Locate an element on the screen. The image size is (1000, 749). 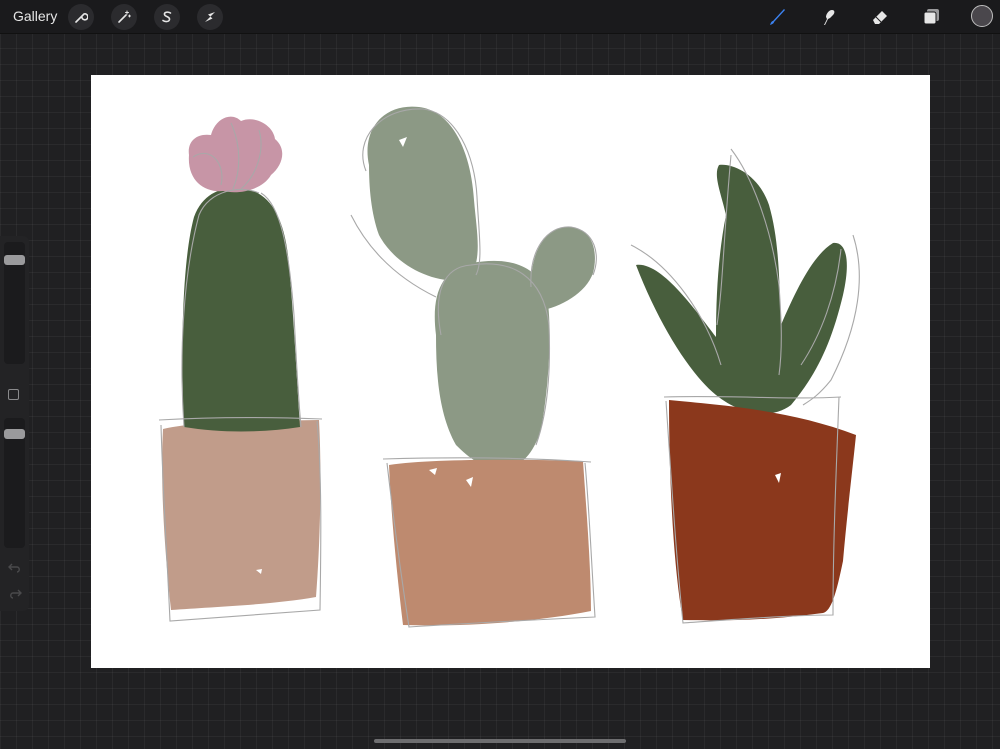
top-toolbar: Gallery is located at coordinates (500, 17).